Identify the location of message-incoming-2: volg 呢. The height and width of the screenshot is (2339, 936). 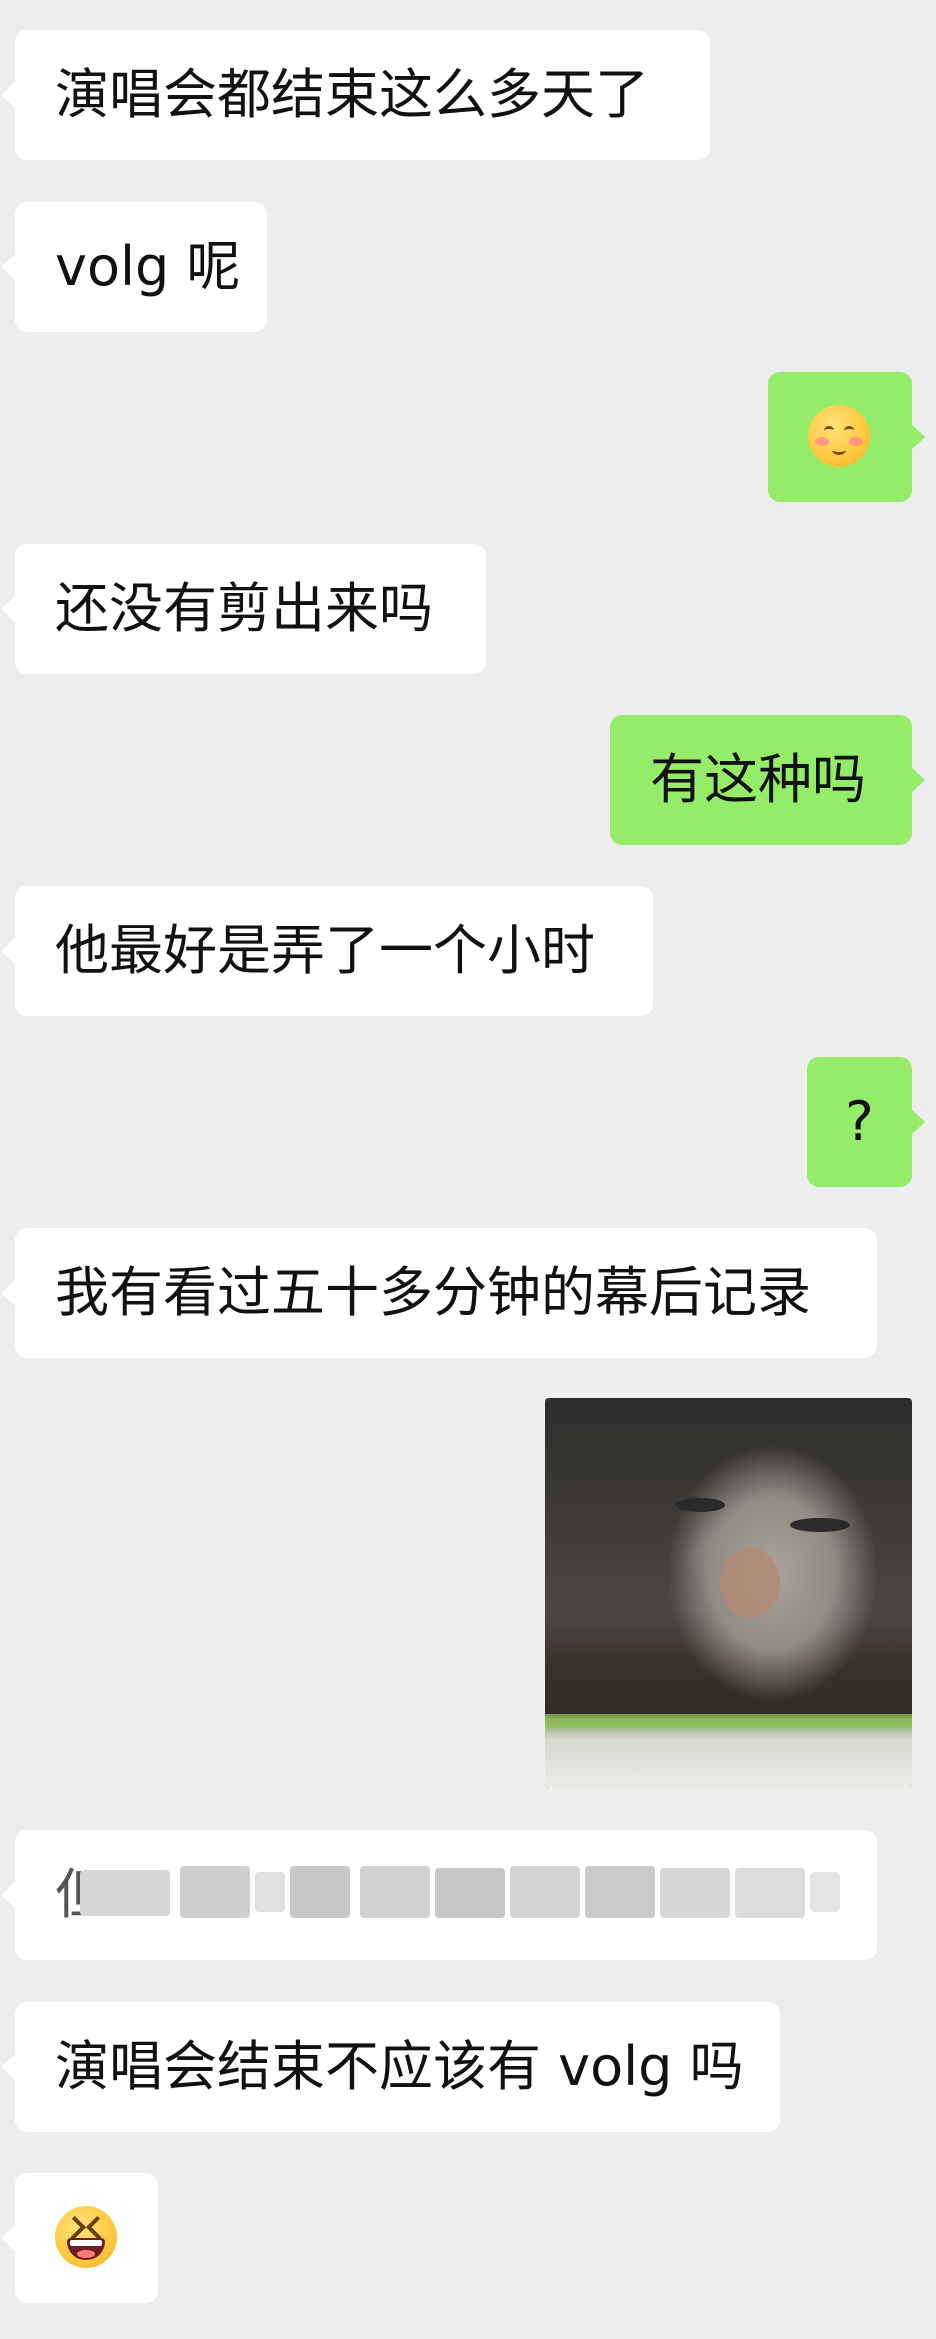
(468, 267).